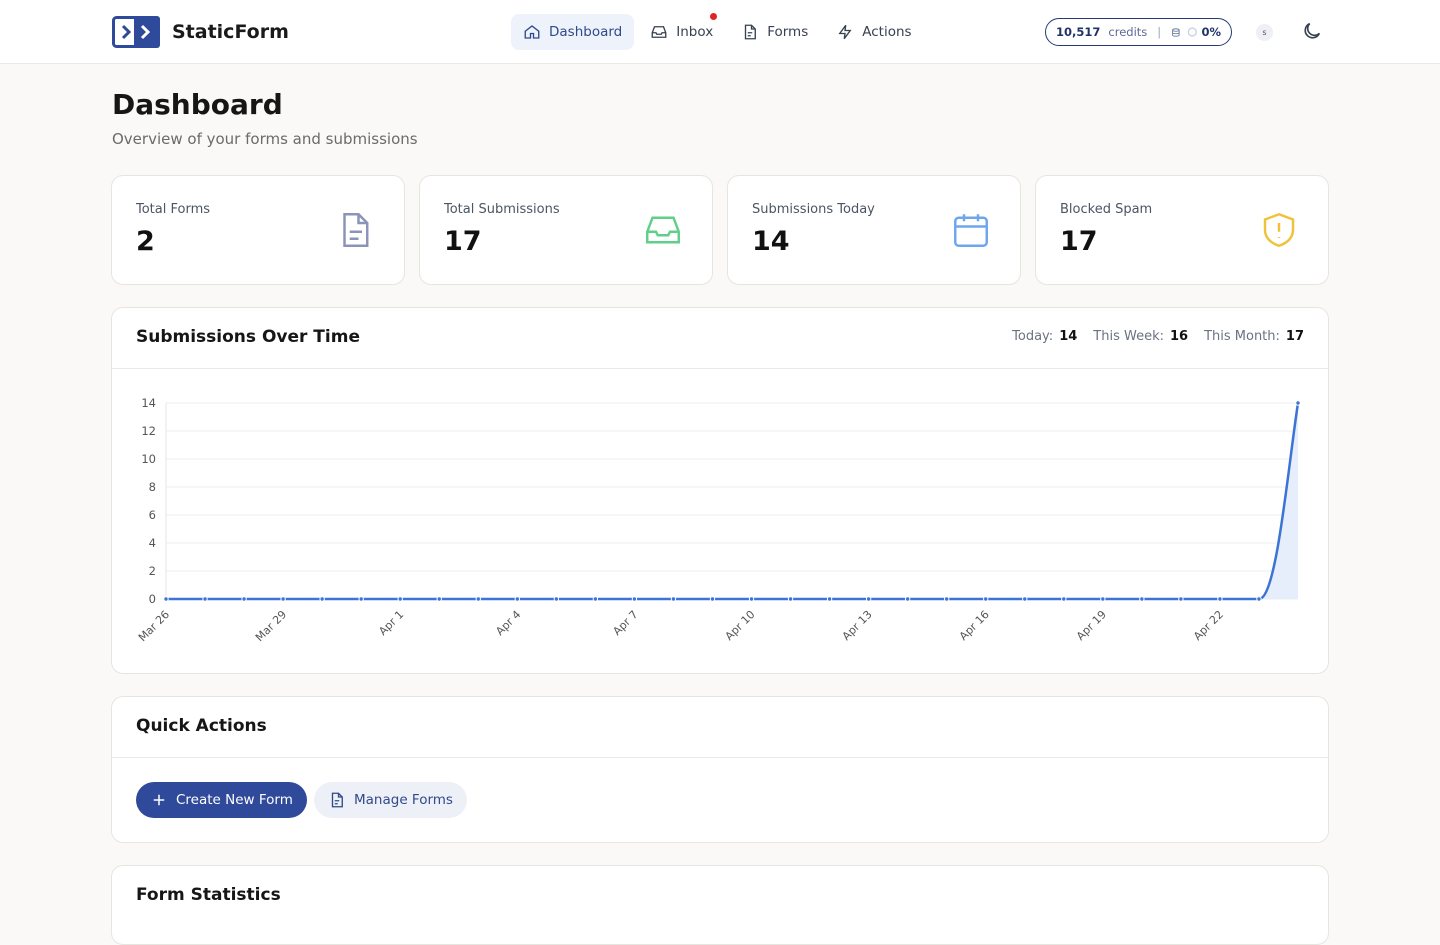  Describe the element at coordinates (1079, 241) in the screenshot. I see `stat-value: 17` at that location.